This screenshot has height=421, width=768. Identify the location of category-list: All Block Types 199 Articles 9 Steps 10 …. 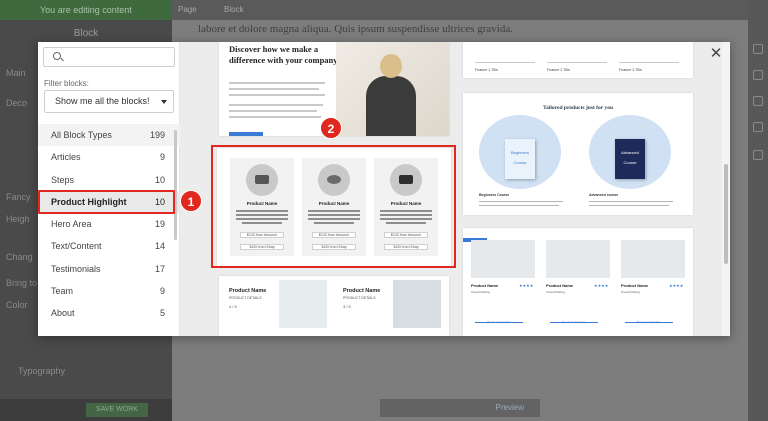
(109, 224).